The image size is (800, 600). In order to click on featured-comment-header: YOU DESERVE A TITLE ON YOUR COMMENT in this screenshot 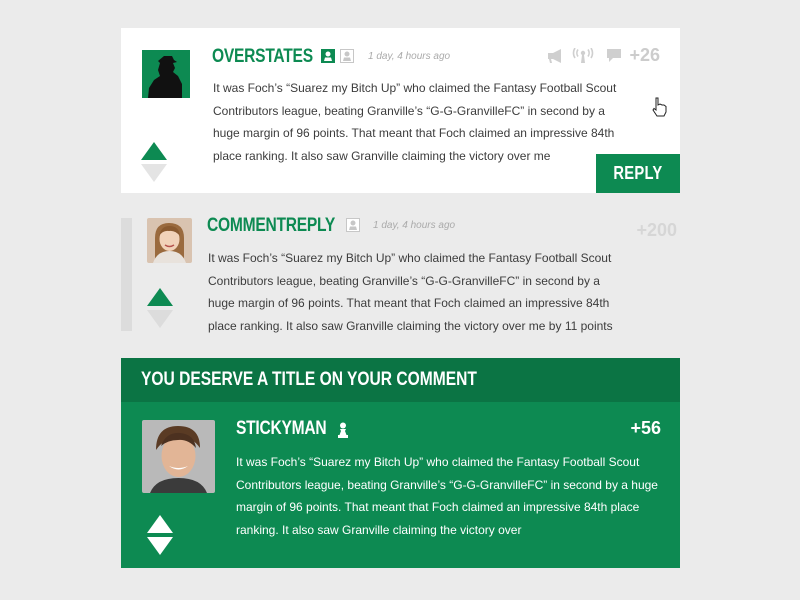, I will do `click(400, 380)`.